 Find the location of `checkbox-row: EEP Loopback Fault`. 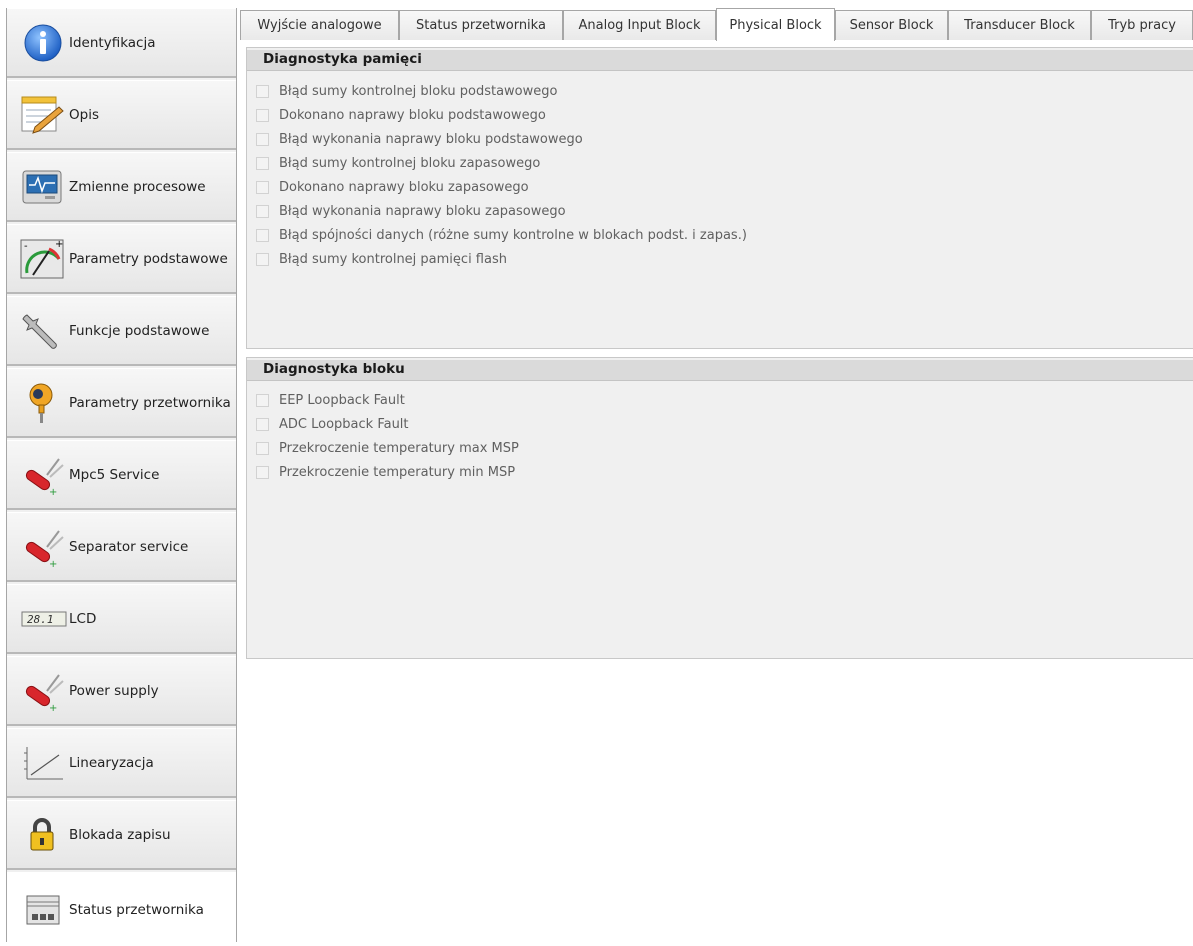

checkbox-row: EEP Loopback Fault is located at coordinates (330, 400).